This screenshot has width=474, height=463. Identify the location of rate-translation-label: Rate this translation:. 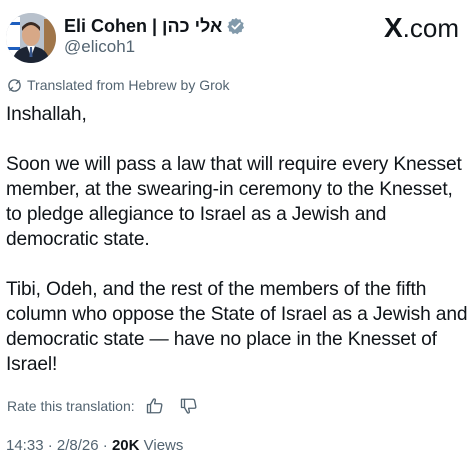
(71, 406).